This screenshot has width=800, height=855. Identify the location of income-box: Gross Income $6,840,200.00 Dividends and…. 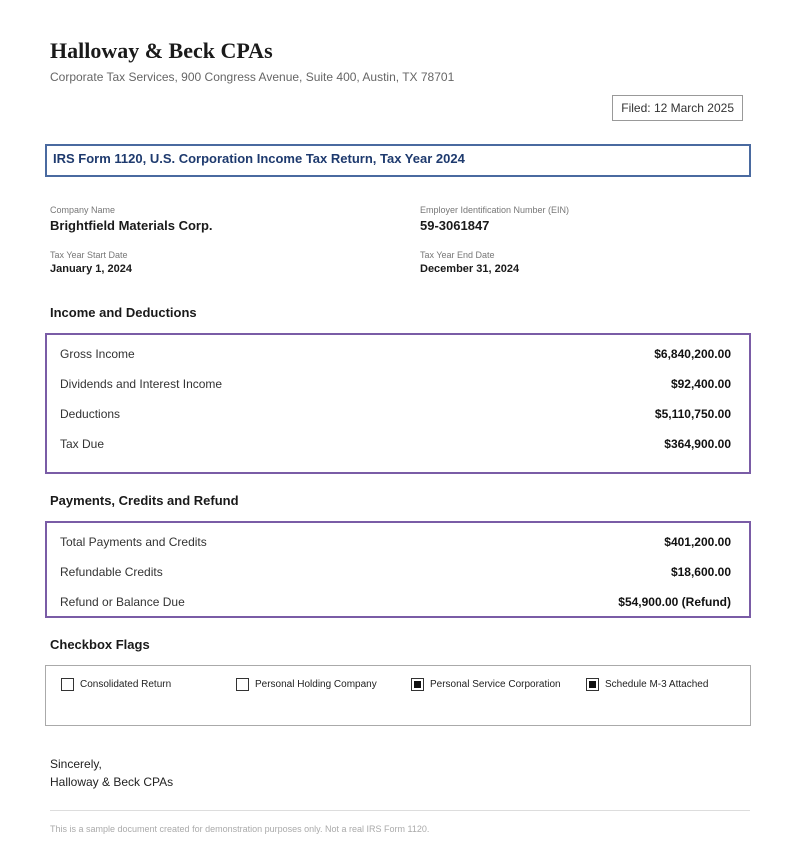
(398, 403).